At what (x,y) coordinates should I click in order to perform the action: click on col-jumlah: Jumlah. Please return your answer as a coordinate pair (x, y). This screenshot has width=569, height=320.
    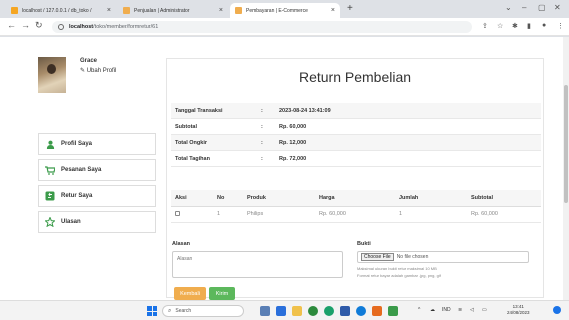
    Looking at the image, I should click on (431, 198).